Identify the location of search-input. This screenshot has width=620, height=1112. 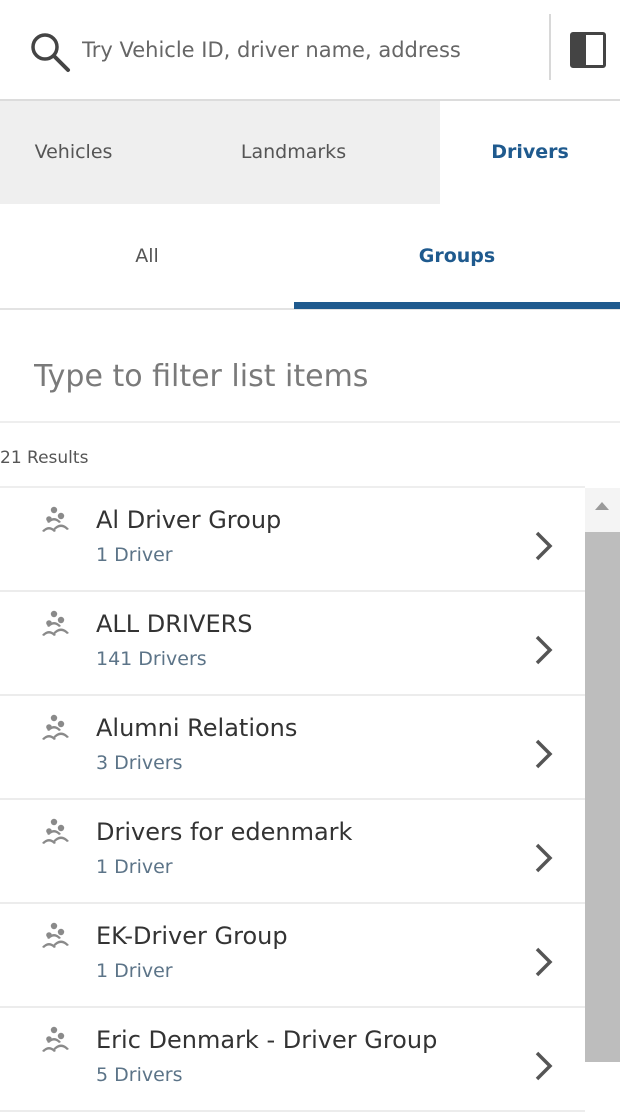
(312, 50).